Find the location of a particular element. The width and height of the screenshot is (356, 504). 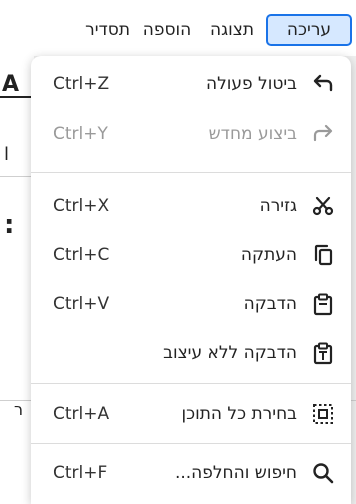

menu-bar: עריכה תצוגה הוספה תסדיר is located at coordinates (178, 28).